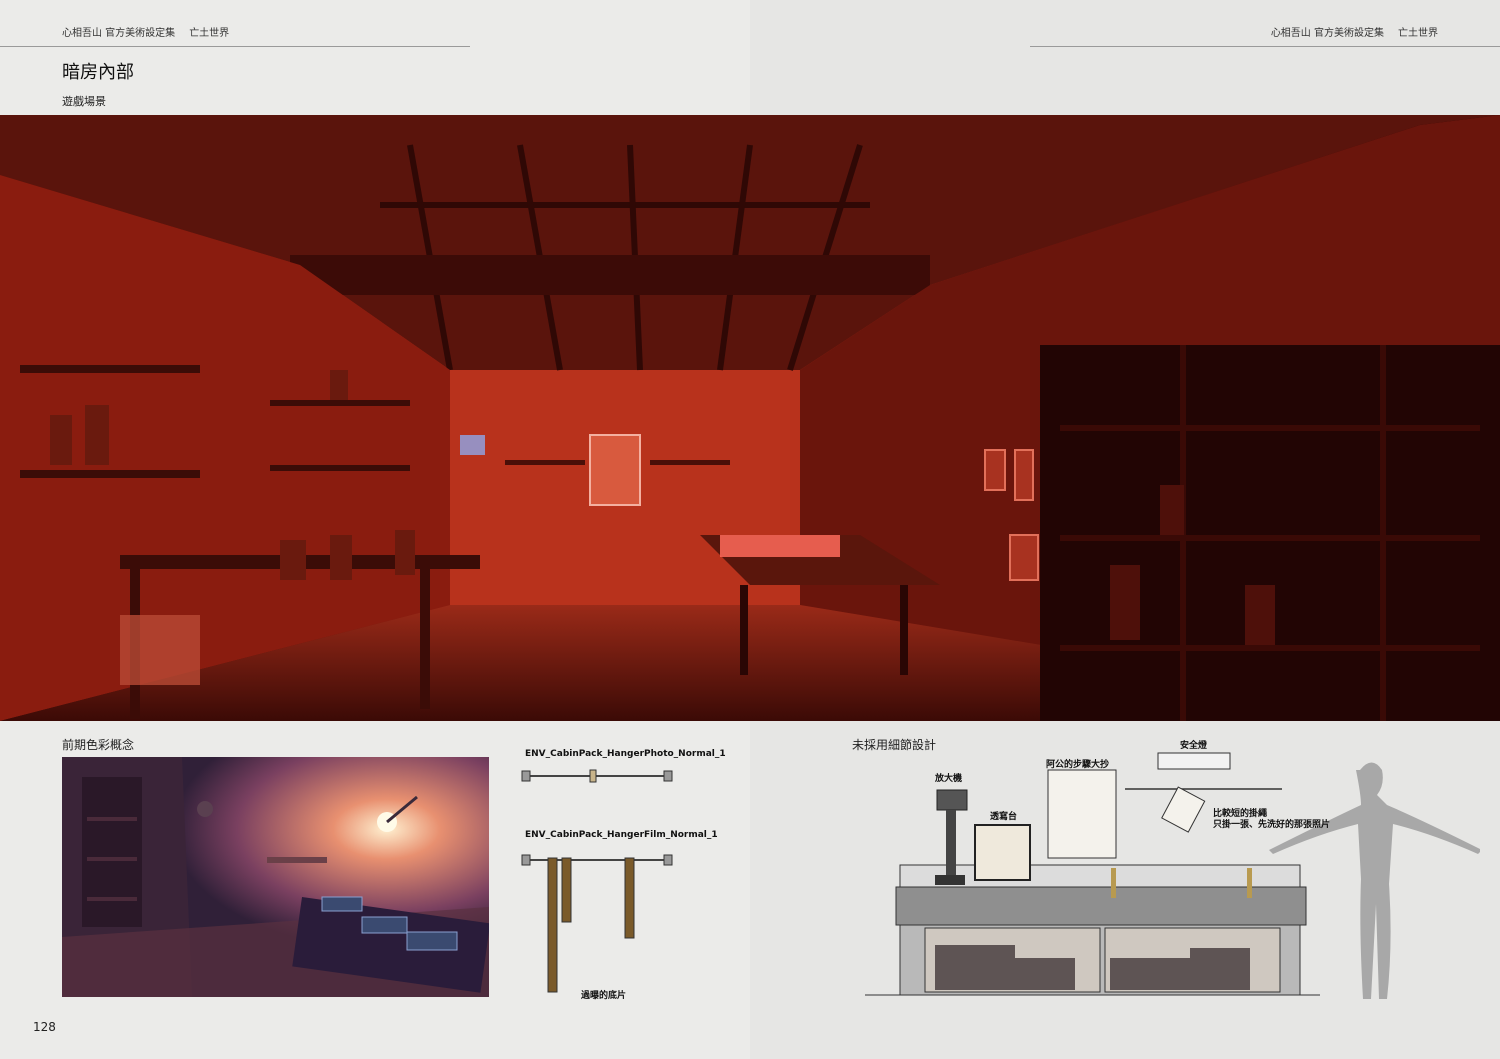 This screenshot has height=1059, width=1500. What do you see at coordinates (597, 881) in the screenshot?
I see `hanger-sketches` at bounding box center [597, 881].